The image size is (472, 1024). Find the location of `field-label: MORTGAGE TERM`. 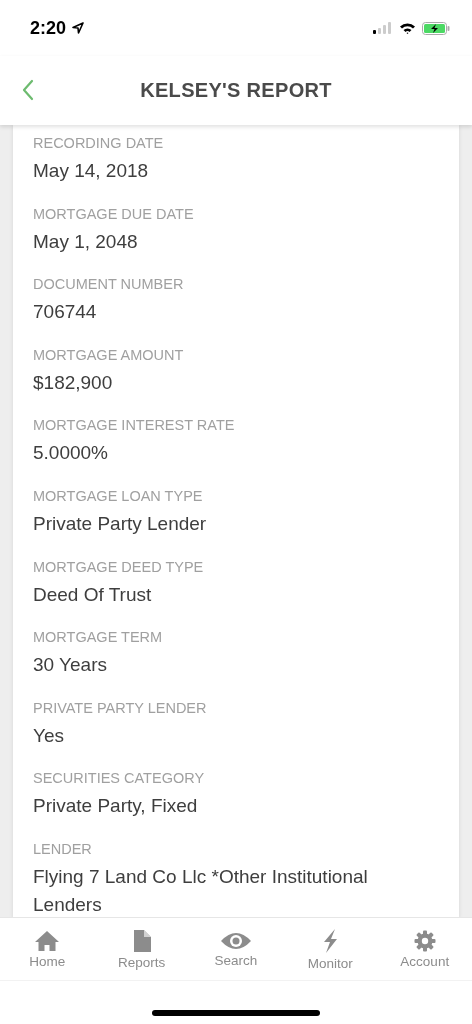

field-label: MORTGAGE TERM is located at coordinates (98, 637).